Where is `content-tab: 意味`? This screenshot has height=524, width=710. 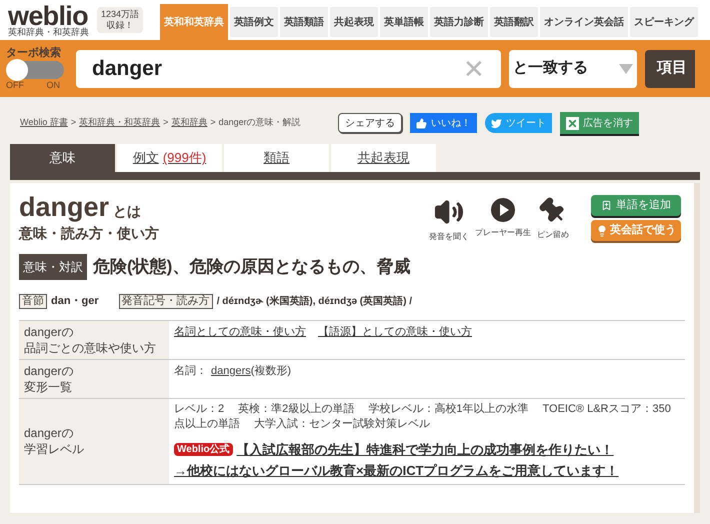
content-tab: 意味 is located at coordinates (62, 158).